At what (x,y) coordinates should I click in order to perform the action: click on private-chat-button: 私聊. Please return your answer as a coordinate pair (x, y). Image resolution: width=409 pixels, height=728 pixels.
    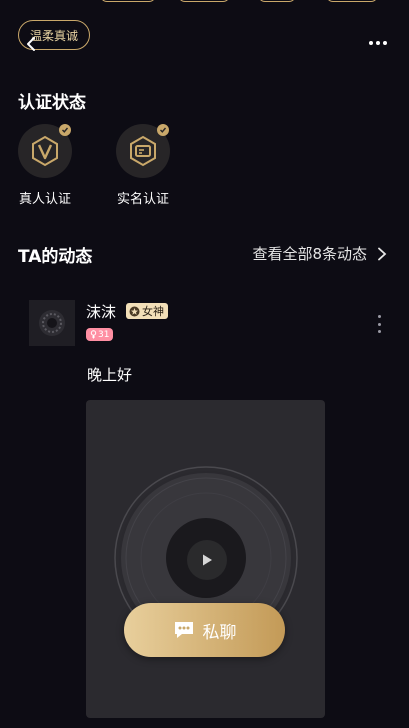
    Looking at the image, I should click on (204, 630).